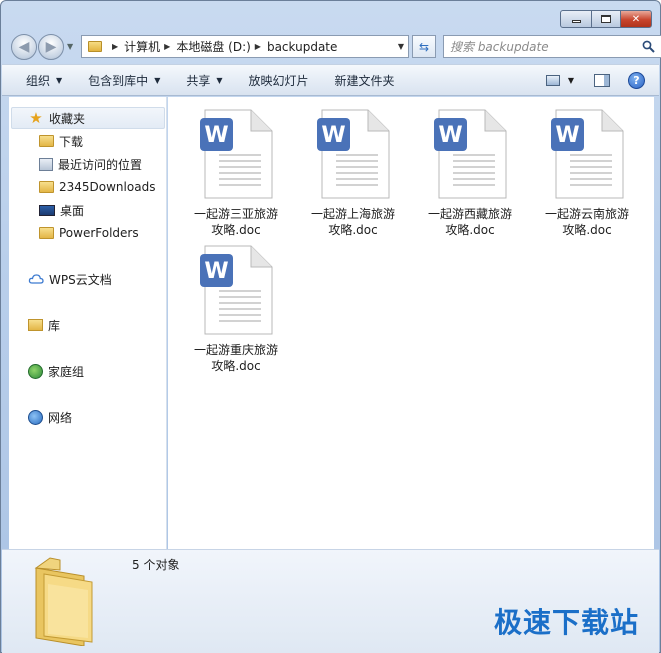  I want to click on sidebar-item-2345downloads: 2345Downloads, so click(87, 187).